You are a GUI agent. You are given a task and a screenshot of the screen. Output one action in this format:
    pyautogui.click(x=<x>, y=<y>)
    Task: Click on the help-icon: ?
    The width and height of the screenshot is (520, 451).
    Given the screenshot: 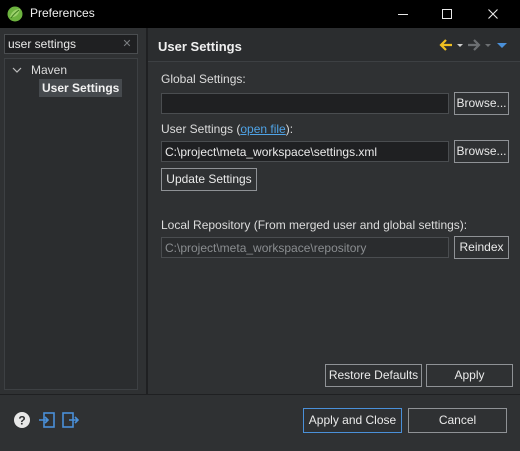 What is the action you would take?
    pyautogui.click(x=22, y=420)
    